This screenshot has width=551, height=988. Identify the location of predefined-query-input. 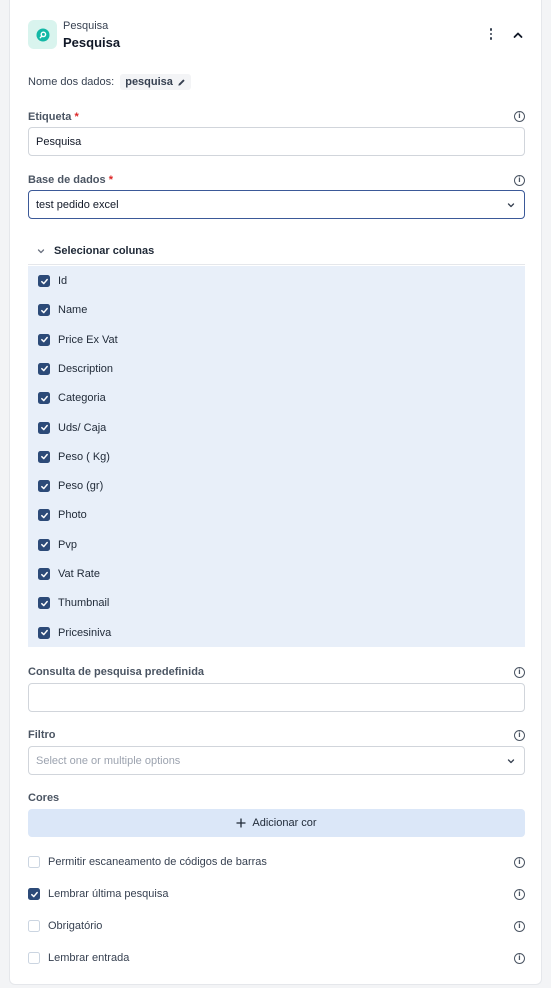
(276, 697).